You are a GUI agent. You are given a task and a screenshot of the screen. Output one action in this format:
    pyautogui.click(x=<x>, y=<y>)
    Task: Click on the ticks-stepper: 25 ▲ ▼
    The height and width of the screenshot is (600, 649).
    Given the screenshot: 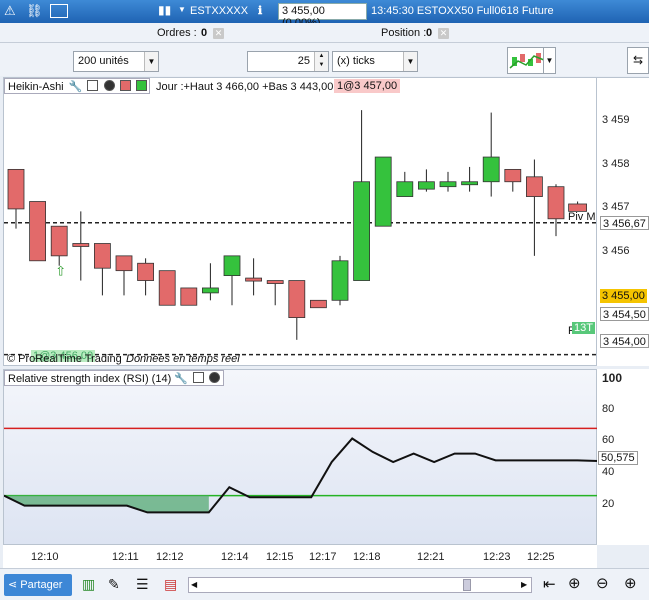 What is the action you would take?
    pyautogui.click(x=288, y=61)
    